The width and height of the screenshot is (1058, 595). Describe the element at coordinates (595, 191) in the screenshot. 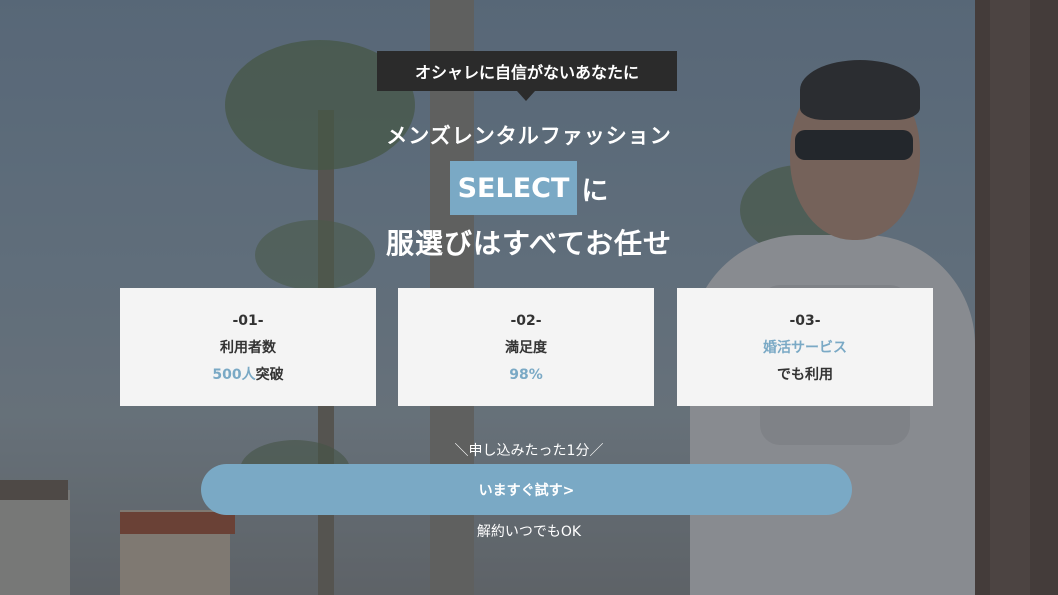

I see `brand-suffix: に` at that location.